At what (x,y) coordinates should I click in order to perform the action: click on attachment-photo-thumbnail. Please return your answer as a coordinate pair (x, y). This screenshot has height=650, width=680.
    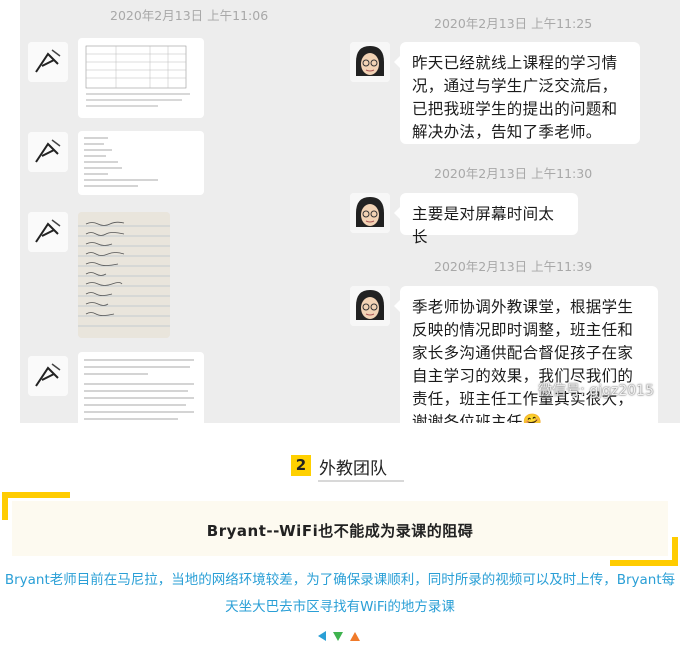
    Looking at the image, I should click on (124, 275).